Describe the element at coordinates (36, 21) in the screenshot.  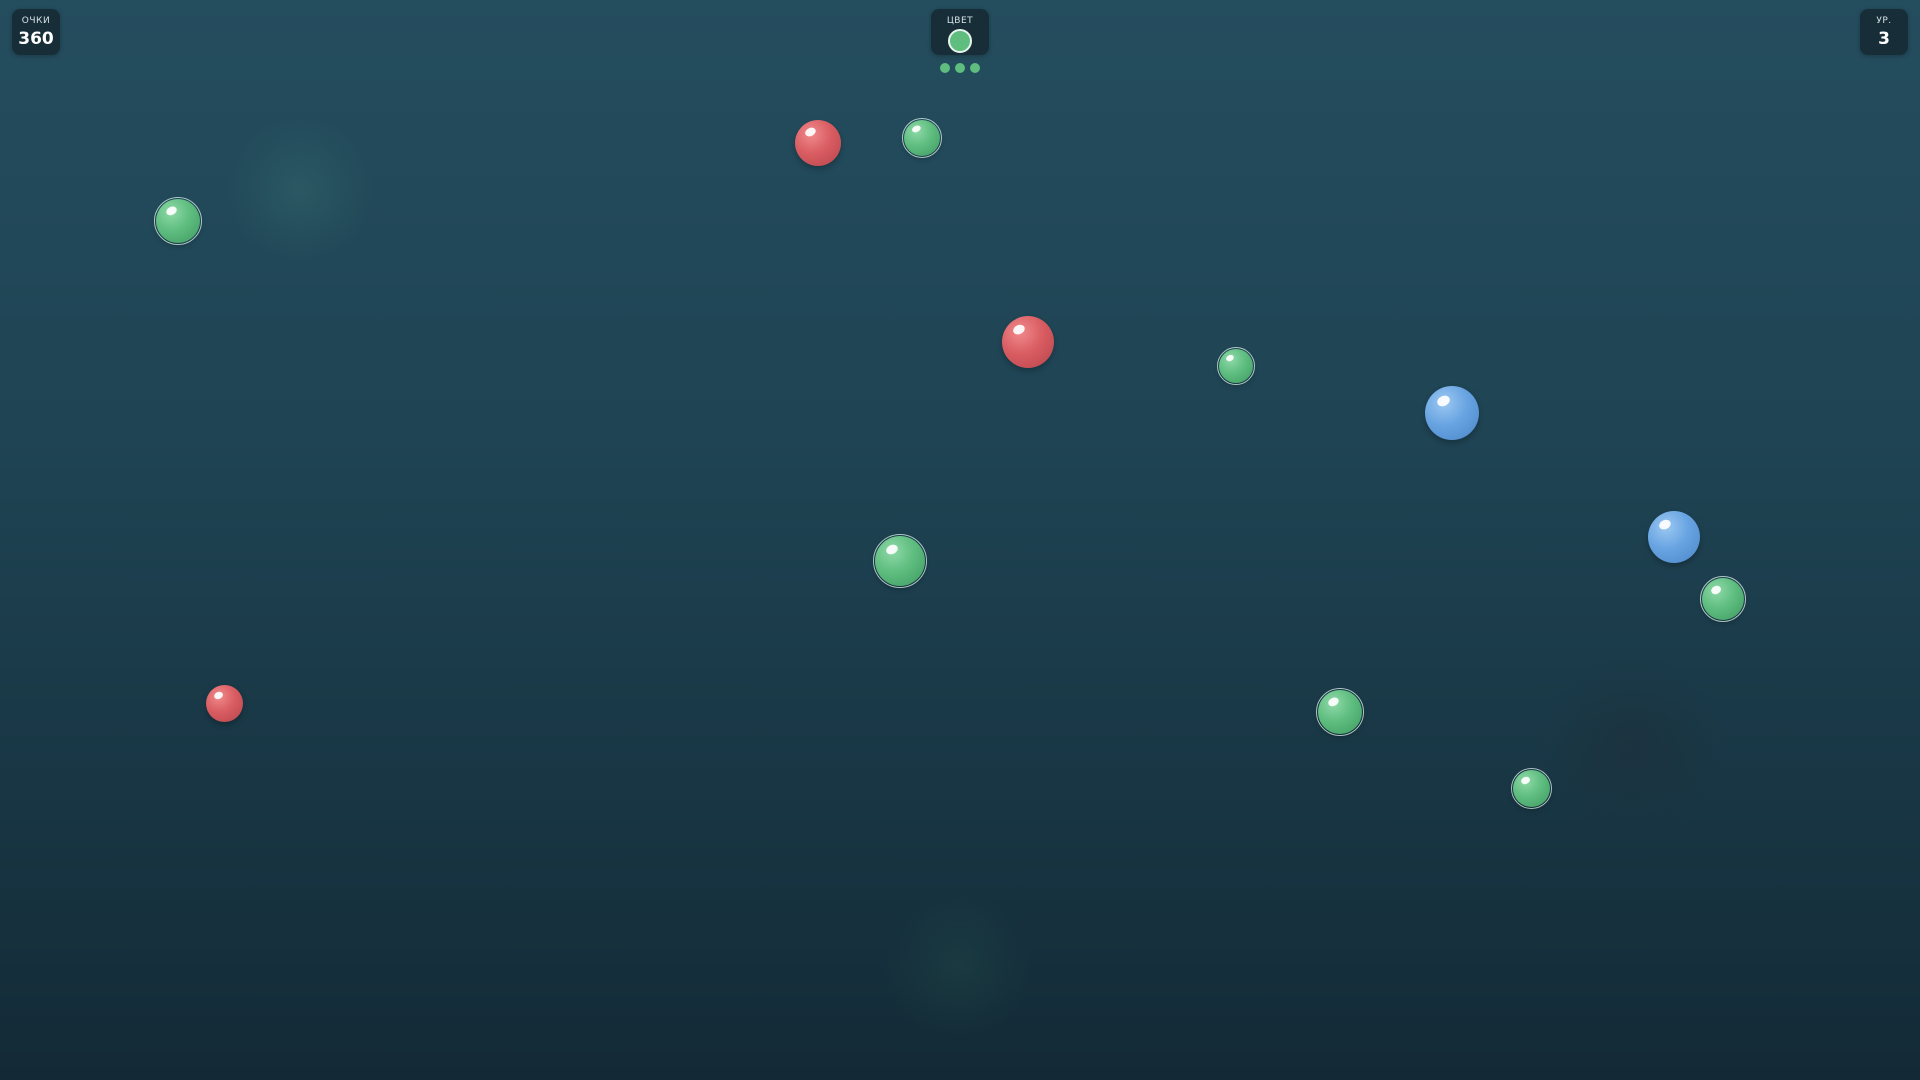
I see `score-label: ОЧКИ` at that location.